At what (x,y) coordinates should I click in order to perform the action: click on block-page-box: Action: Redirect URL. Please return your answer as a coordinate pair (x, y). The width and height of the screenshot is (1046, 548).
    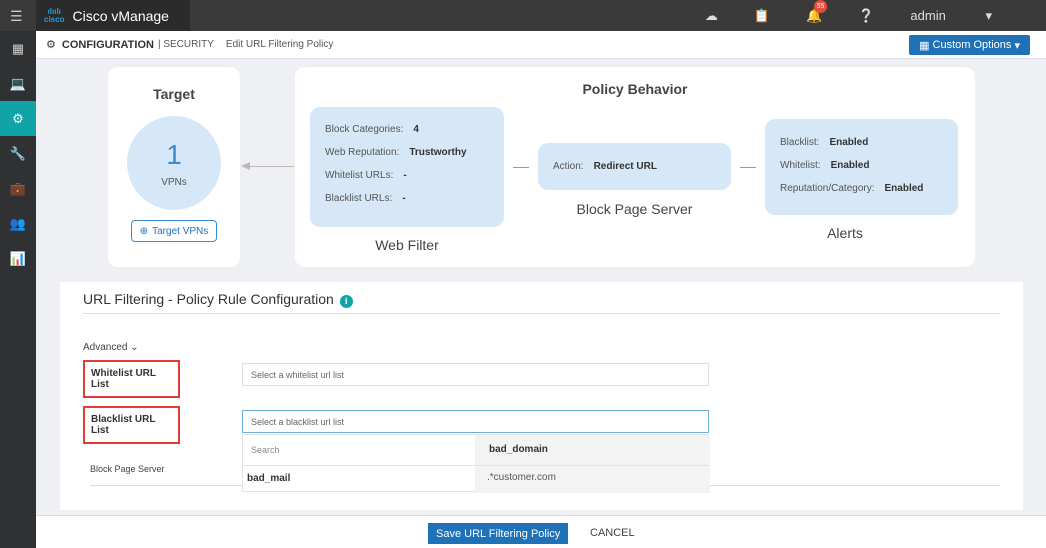
    Looking at the image, I should click on (634, 166).